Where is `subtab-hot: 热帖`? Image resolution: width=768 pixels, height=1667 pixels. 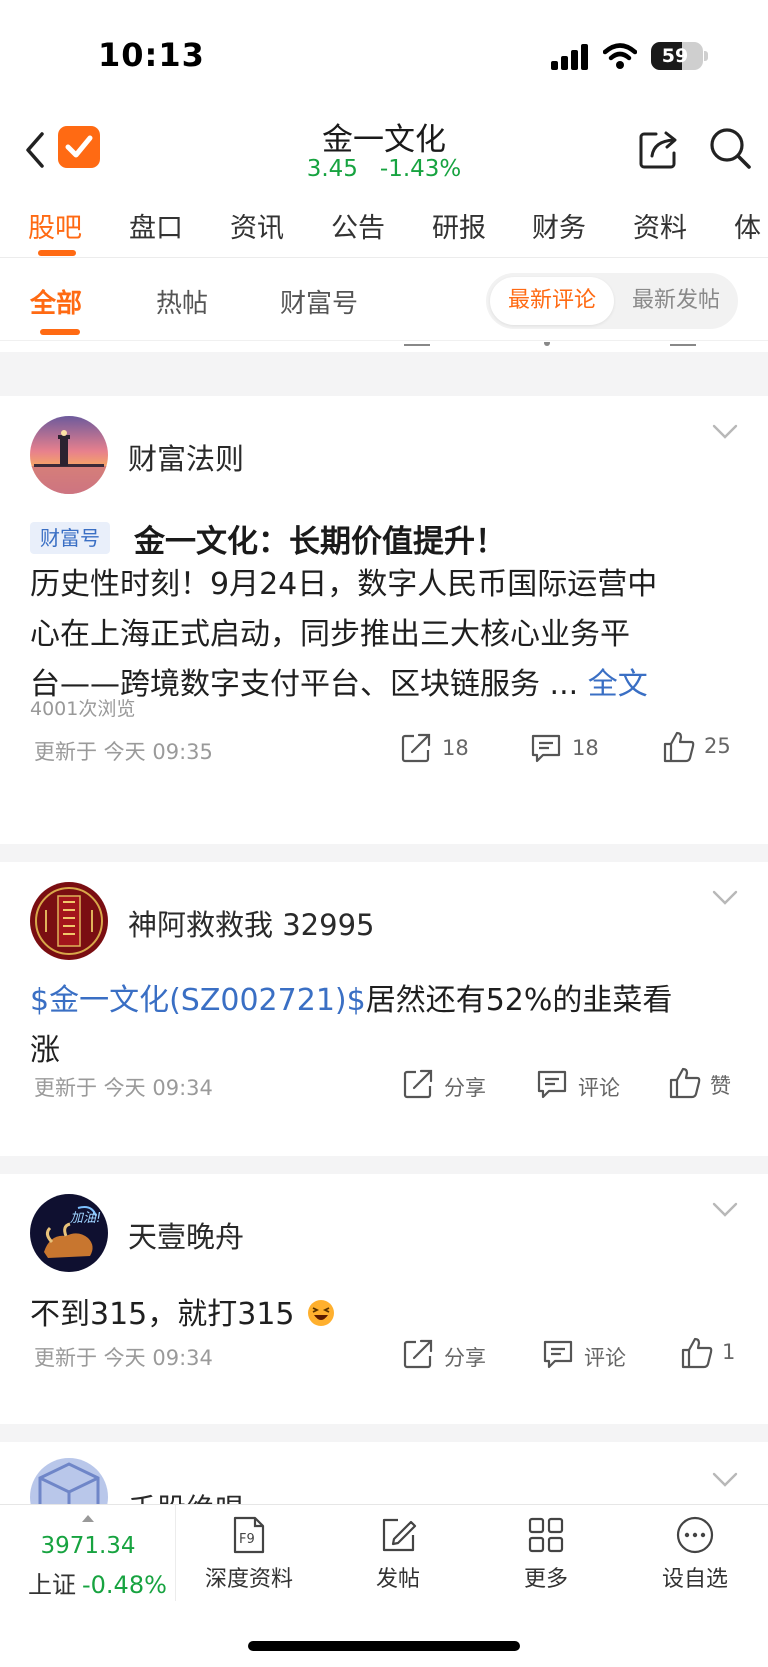 subtab-hot: 热帖 is located at coordinates (182, 301).